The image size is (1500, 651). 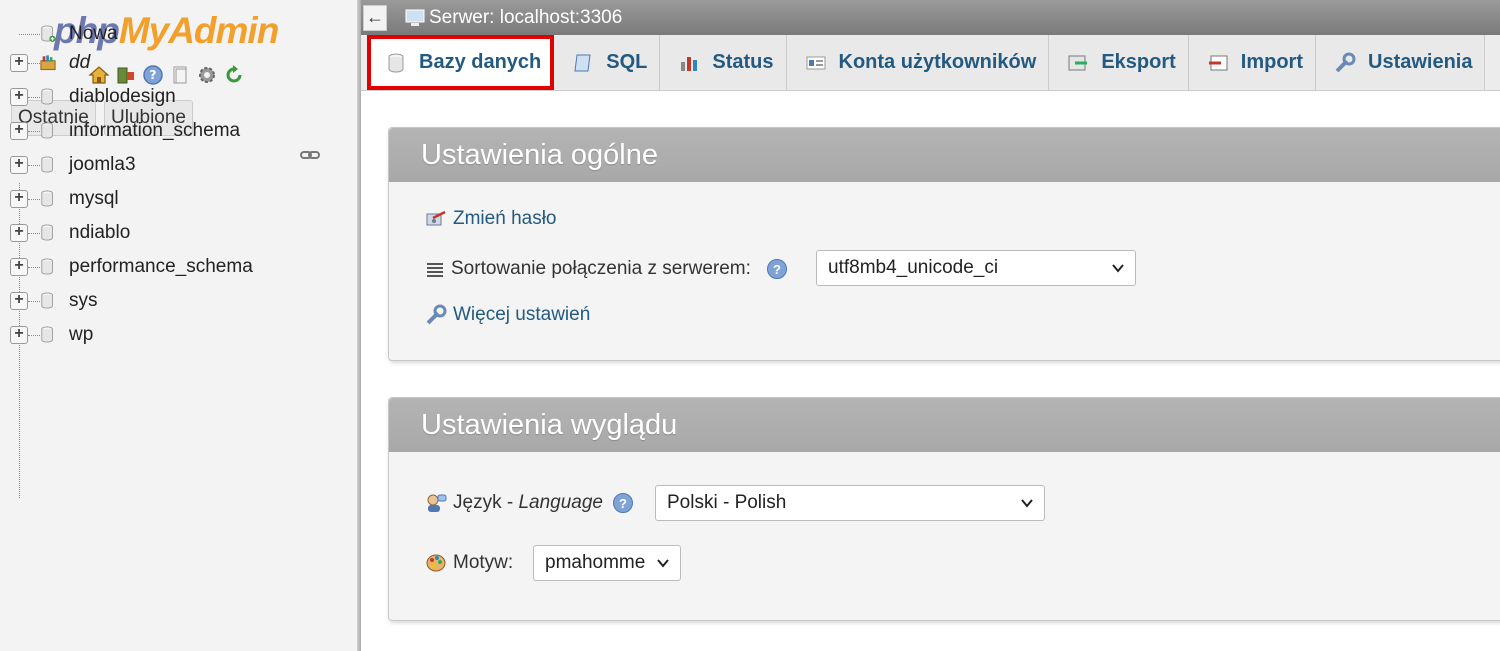 What do you see at coordinates (1119, 62) in the screenshot?
I see `tab-eksport: Eksport` at bounding box center [1119, 62].